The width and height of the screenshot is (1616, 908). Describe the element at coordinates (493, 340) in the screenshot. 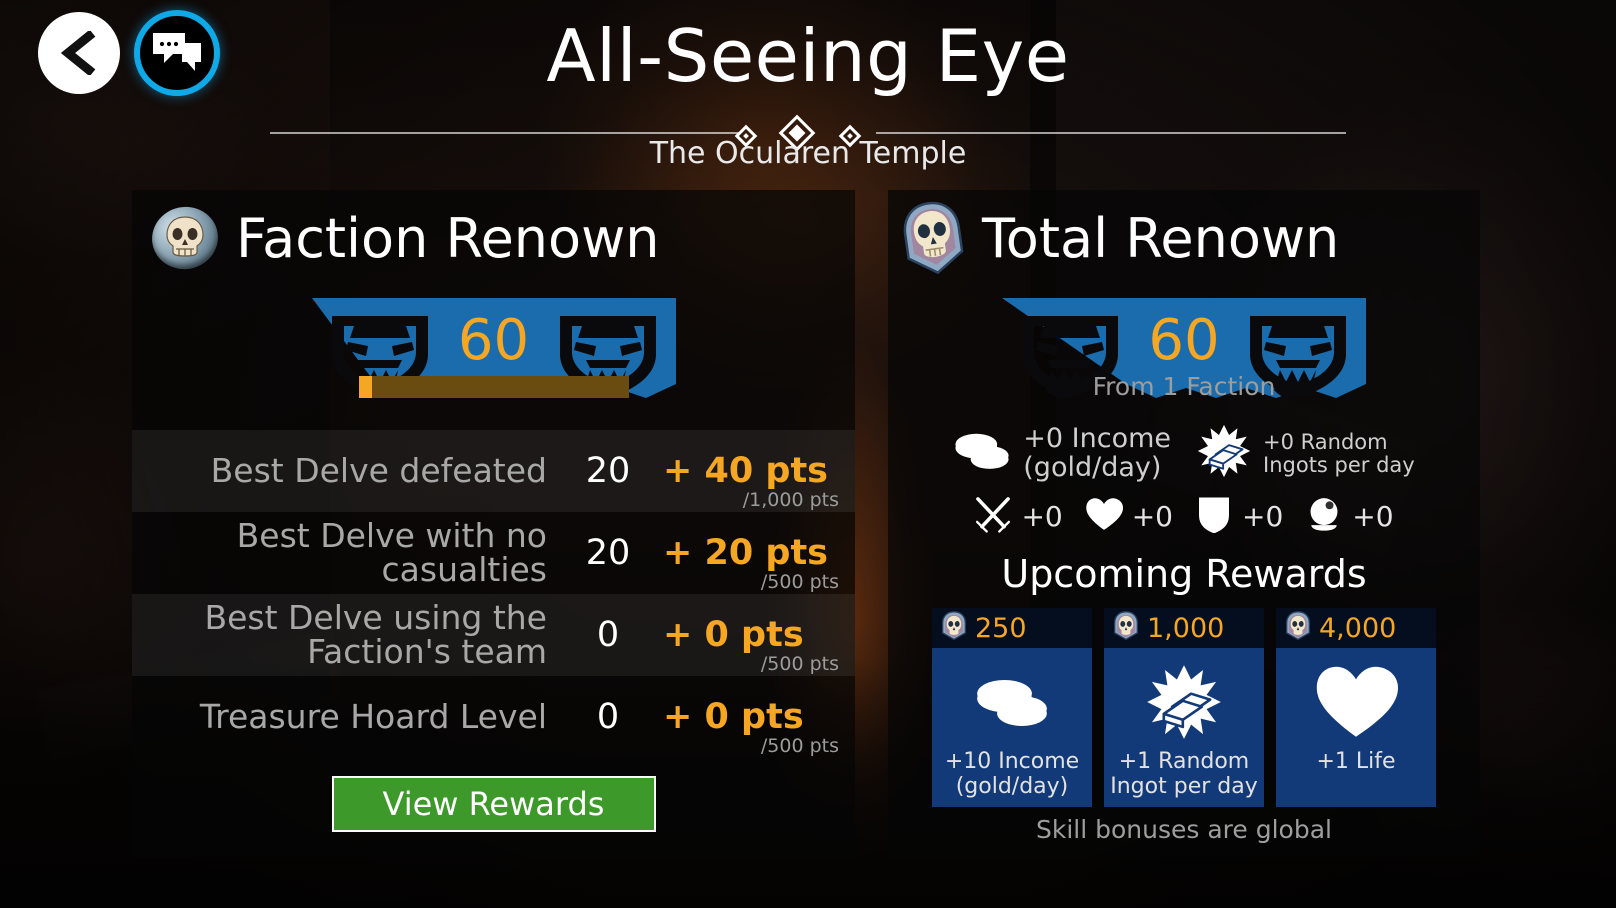

I see `faction-renown-value: 60` at that location.